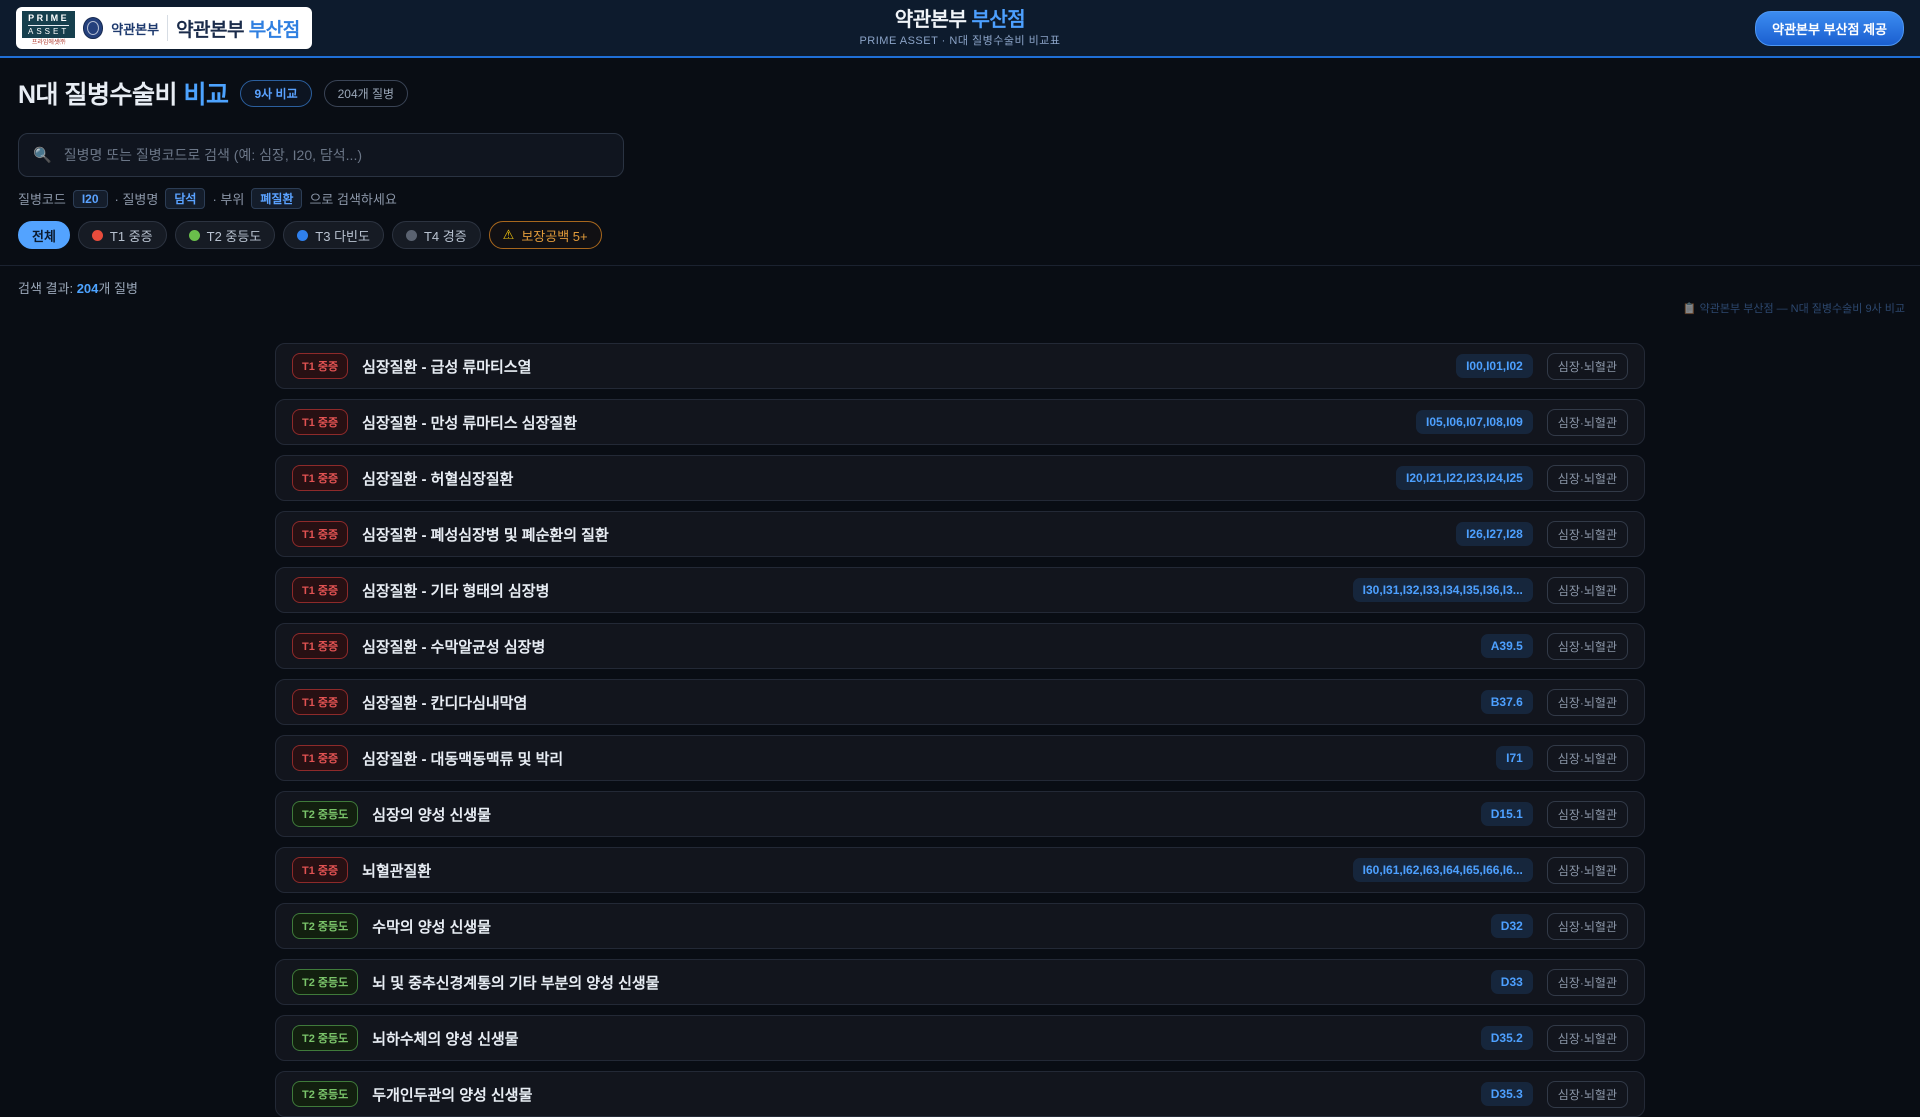 Image resolution: width=1920 pixels, height=1117 pixels. Describe the element at coordinates (333, 235) in the screenshot. I see `filter-chip-t3: T3 다빈도` at that location.